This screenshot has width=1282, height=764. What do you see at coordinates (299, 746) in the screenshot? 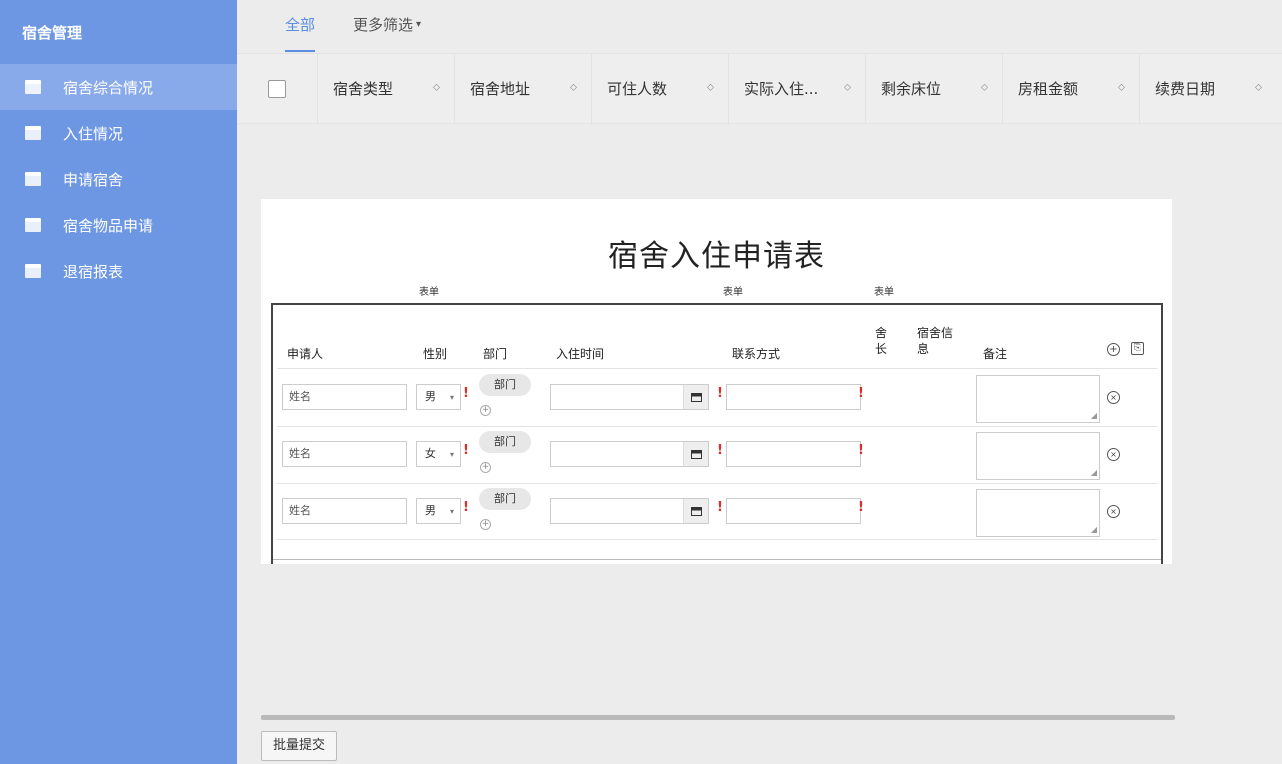
I see `batch-submit-button: 批量提交` at bounding box center [299, 746].